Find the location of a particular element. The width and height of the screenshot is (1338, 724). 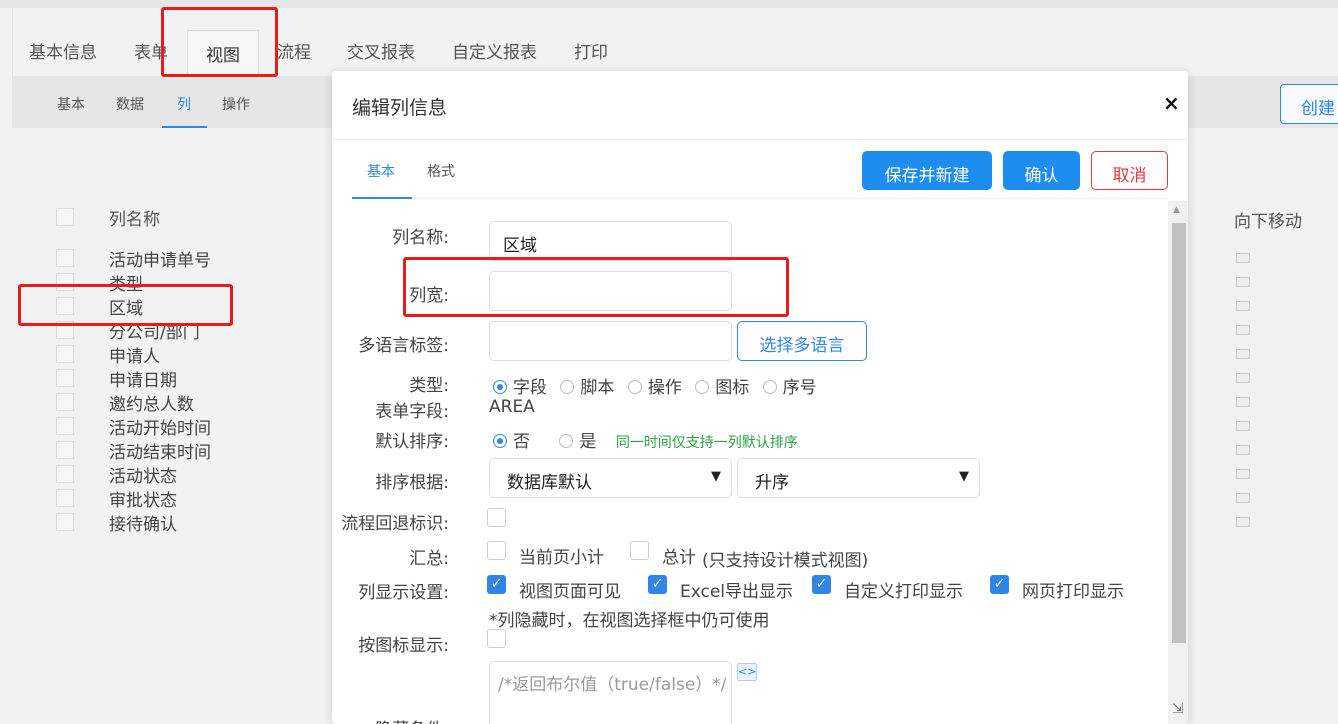

type-option-icon: 图标 is located at coordinates (722, 388).